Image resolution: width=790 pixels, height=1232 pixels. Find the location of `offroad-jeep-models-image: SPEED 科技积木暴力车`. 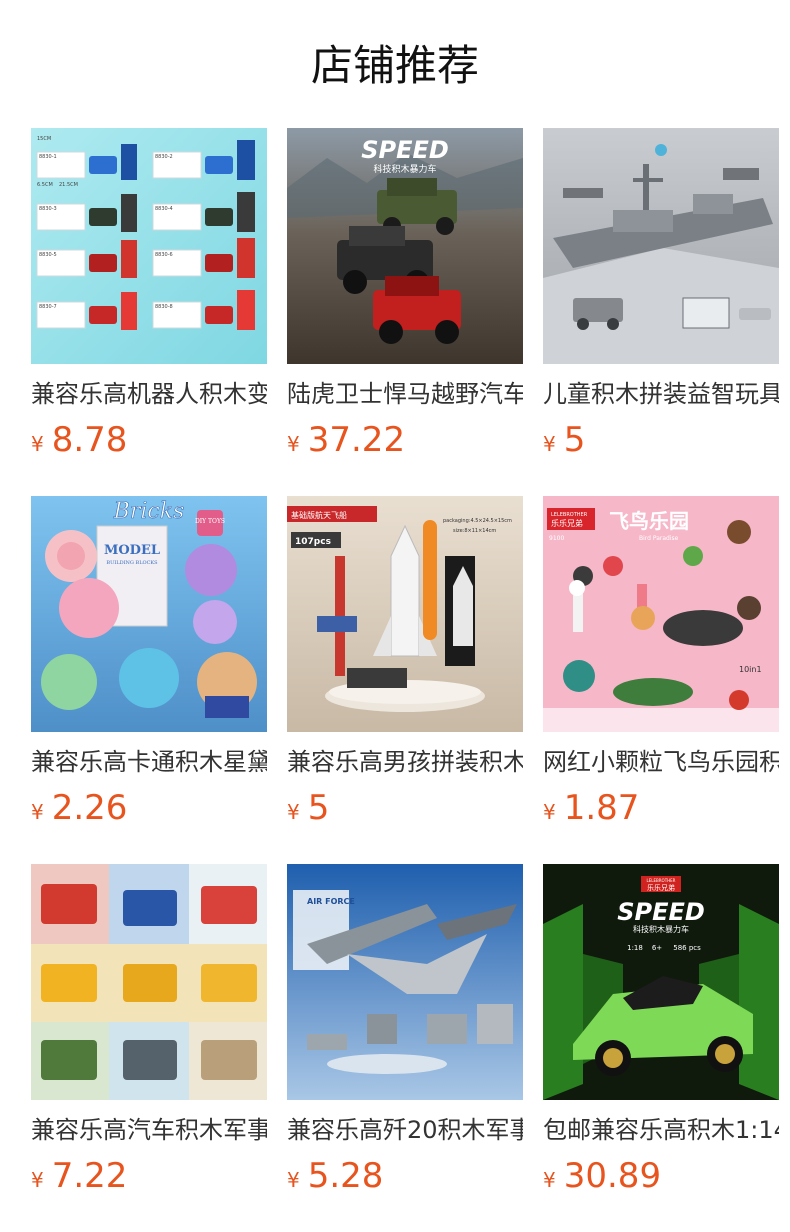

offroad-jeep-models-image: SPEED 科技积木暴力车 is located at coordinates (405, 246).